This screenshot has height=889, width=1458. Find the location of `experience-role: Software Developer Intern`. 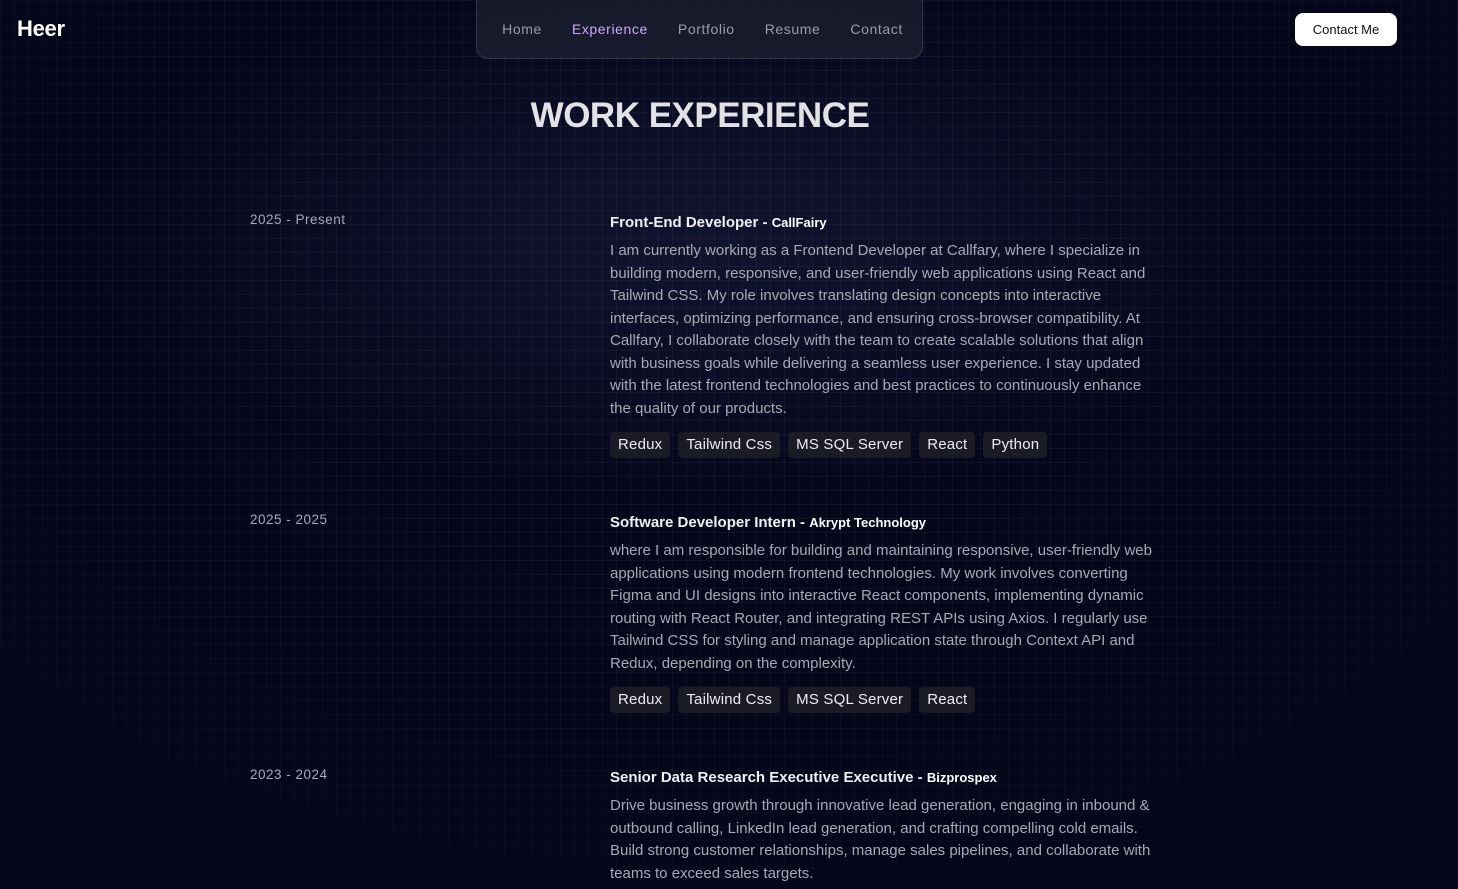

experience-role: Software Developer Intern is located at coordinates (703, 522).